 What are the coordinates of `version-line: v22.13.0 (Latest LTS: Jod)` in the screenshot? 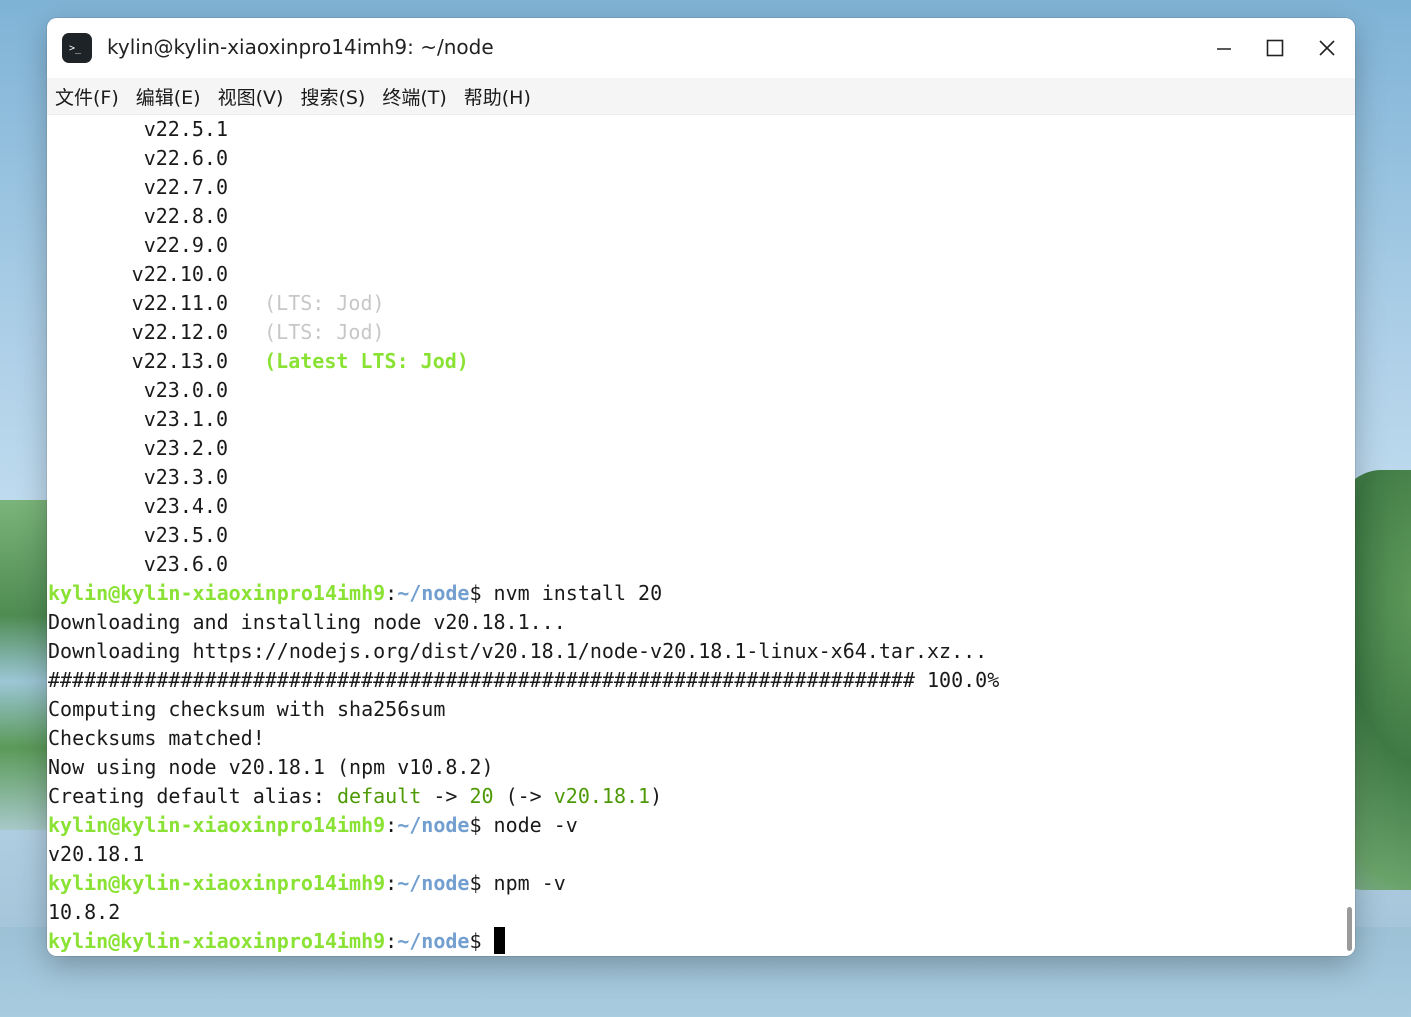 It's located at (300, 361).